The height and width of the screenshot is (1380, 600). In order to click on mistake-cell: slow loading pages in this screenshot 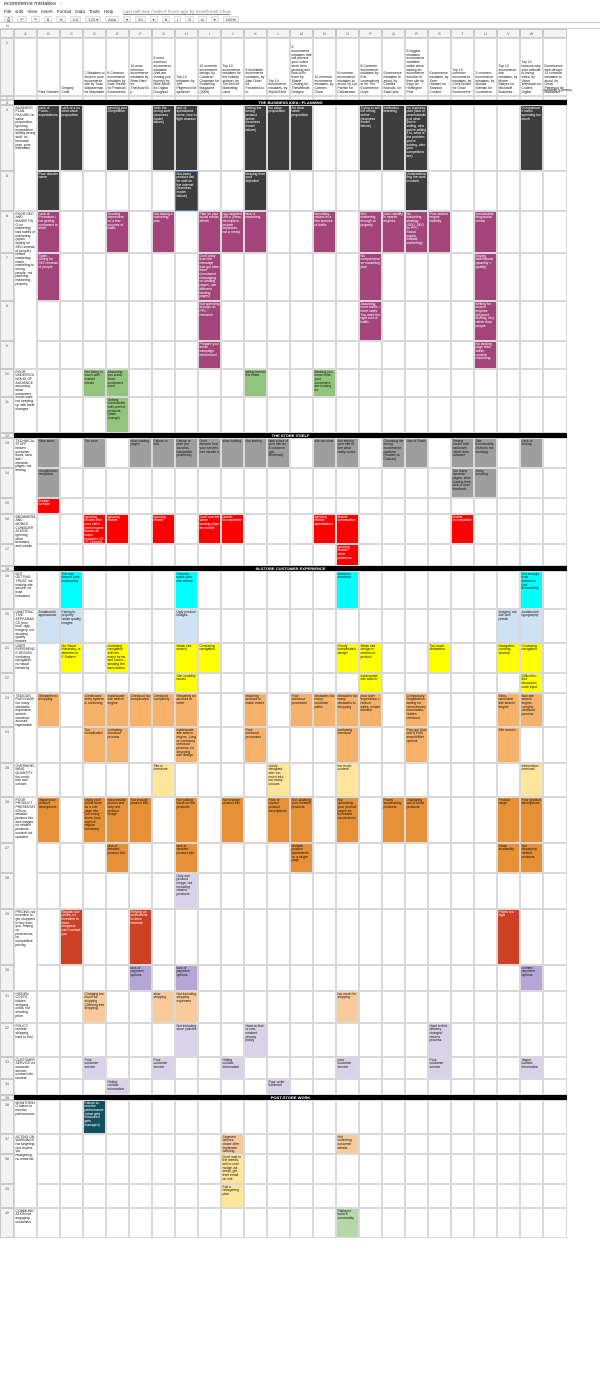, I will do `click(140, 453)`.